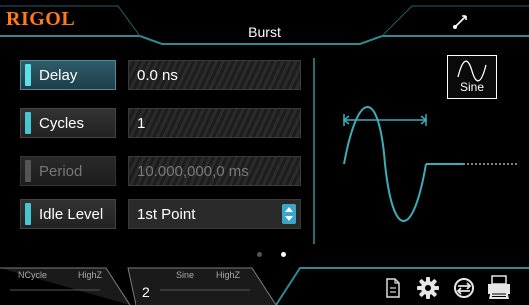 The height and width of the screenshot is (305, 529). Describe the element at coordinates (428, 288) in the screenshot. I see `gear-icon` at that location.